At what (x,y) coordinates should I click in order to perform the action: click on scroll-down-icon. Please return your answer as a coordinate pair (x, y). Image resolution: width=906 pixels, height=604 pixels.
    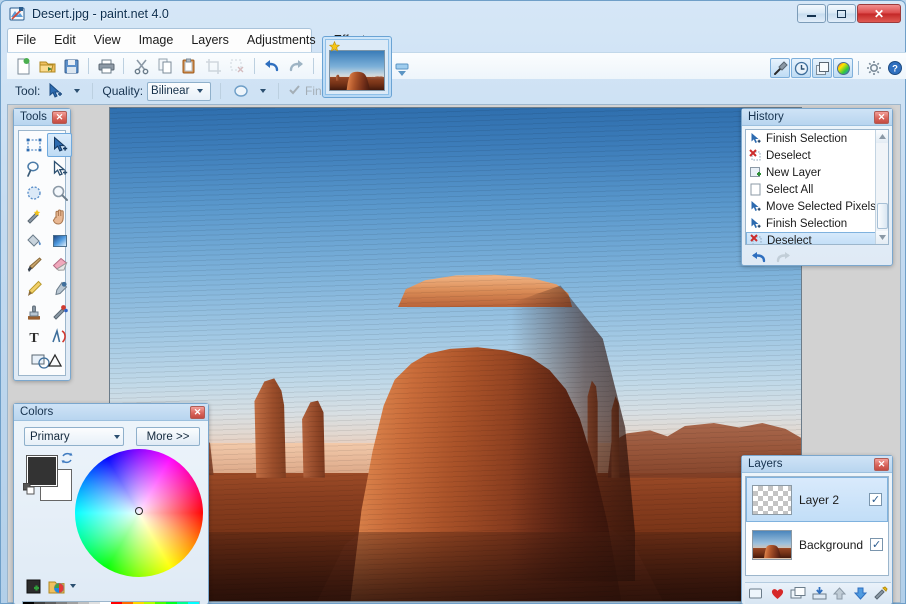
    Looking at the image, I should click on (882, 237).